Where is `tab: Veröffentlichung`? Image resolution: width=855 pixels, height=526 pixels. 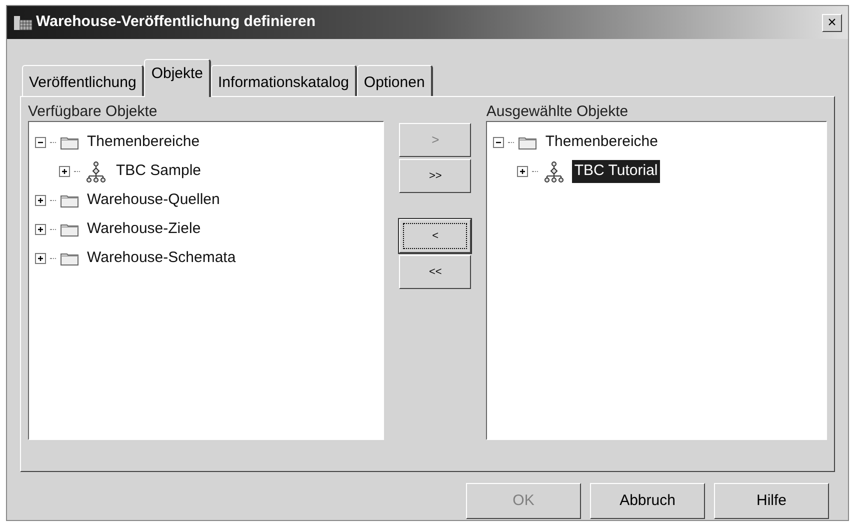
tab: Veröffentlichung is located at coordinates (83, 81).